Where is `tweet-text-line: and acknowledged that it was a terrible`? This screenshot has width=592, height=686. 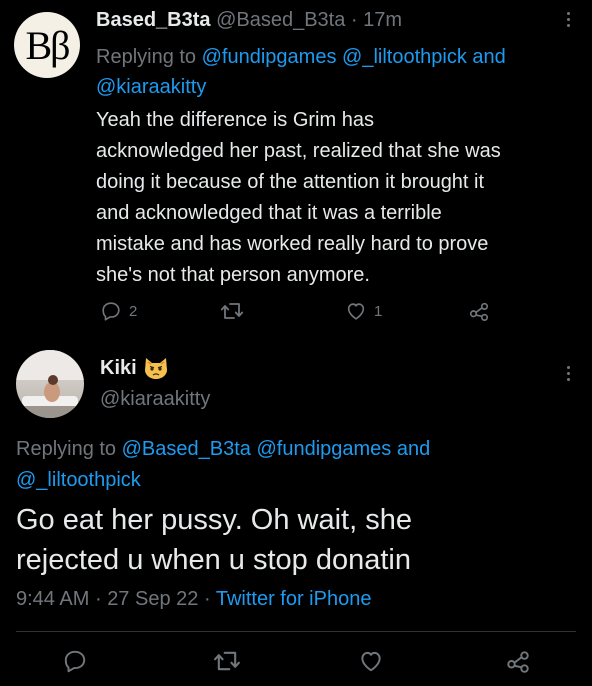 tweet-text-line: and acknowledged that it was a terrible is located at coordinates (269, 213).